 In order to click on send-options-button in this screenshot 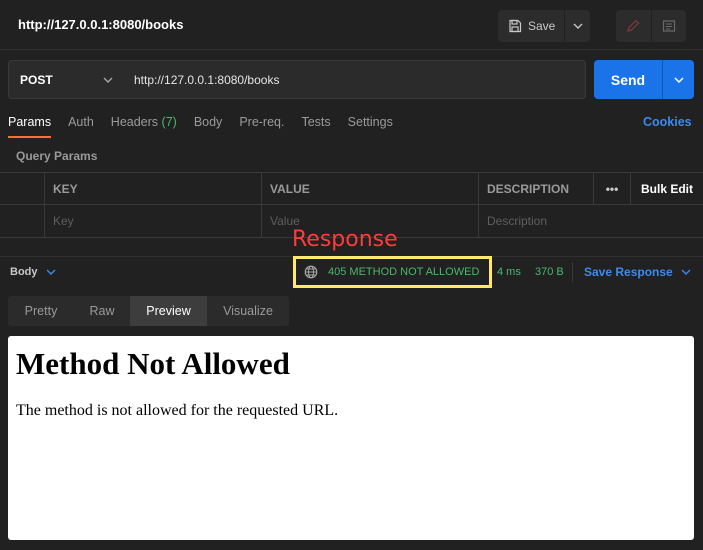, I will do `click(678, 79)`.